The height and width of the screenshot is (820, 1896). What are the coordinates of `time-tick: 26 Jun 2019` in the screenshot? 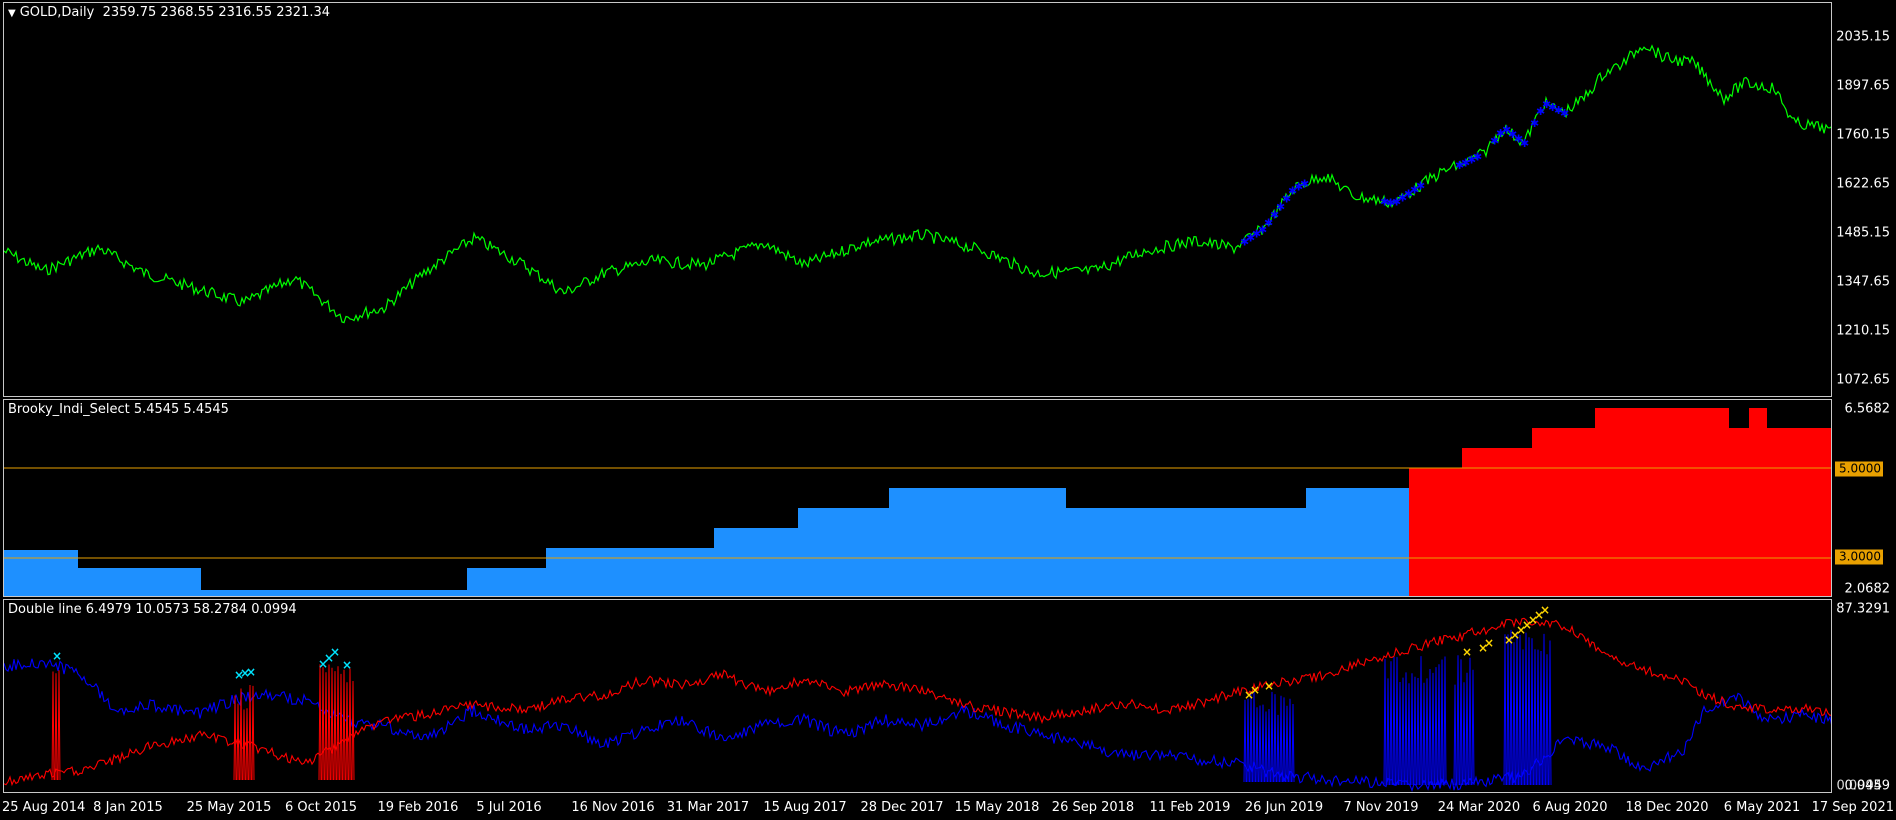 It's located at (1284, 807).